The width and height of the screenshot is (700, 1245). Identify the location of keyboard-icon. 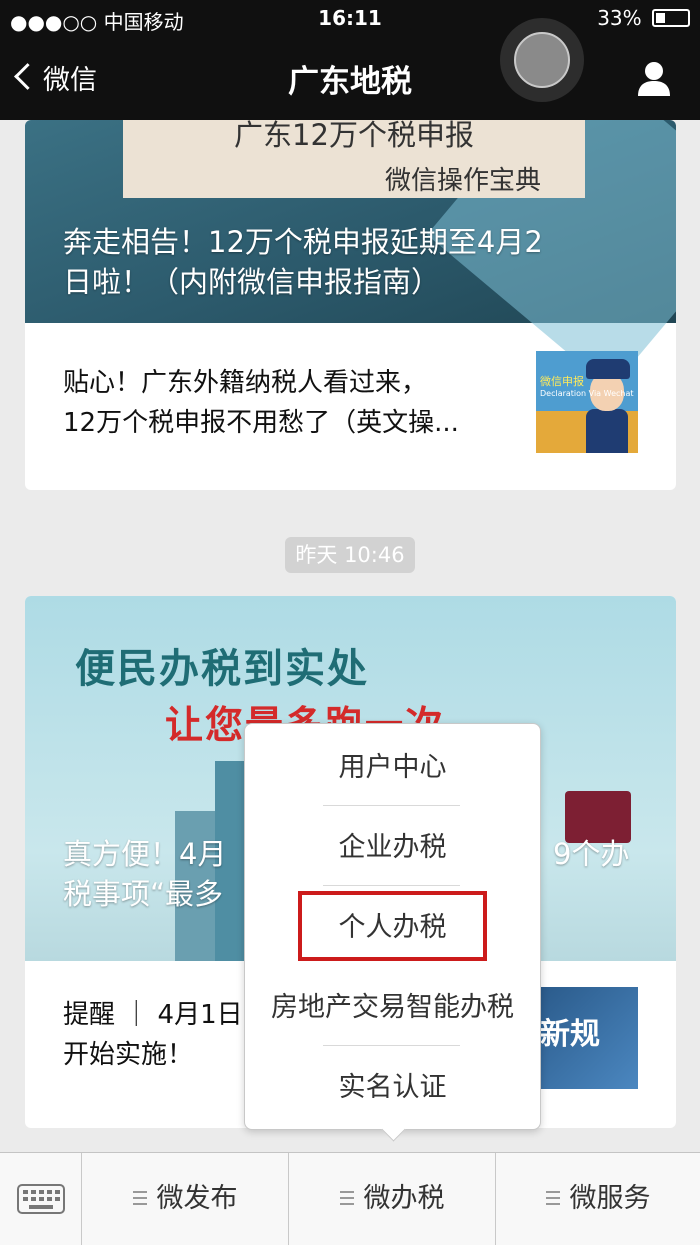
(41, 1199).